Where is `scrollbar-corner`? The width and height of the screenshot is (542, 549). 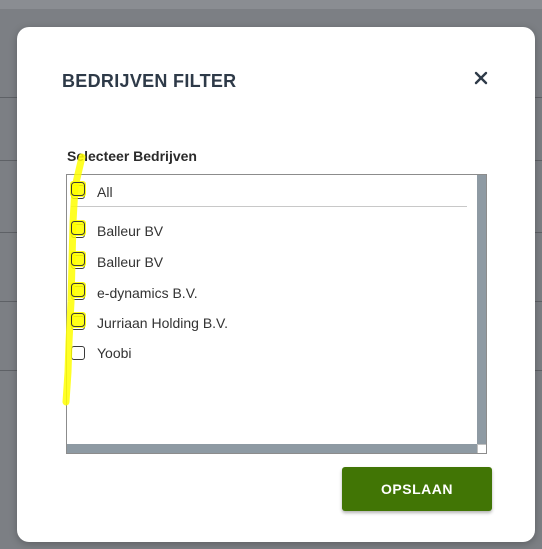 scrollbar-corner is located at coordinates (481, 448).